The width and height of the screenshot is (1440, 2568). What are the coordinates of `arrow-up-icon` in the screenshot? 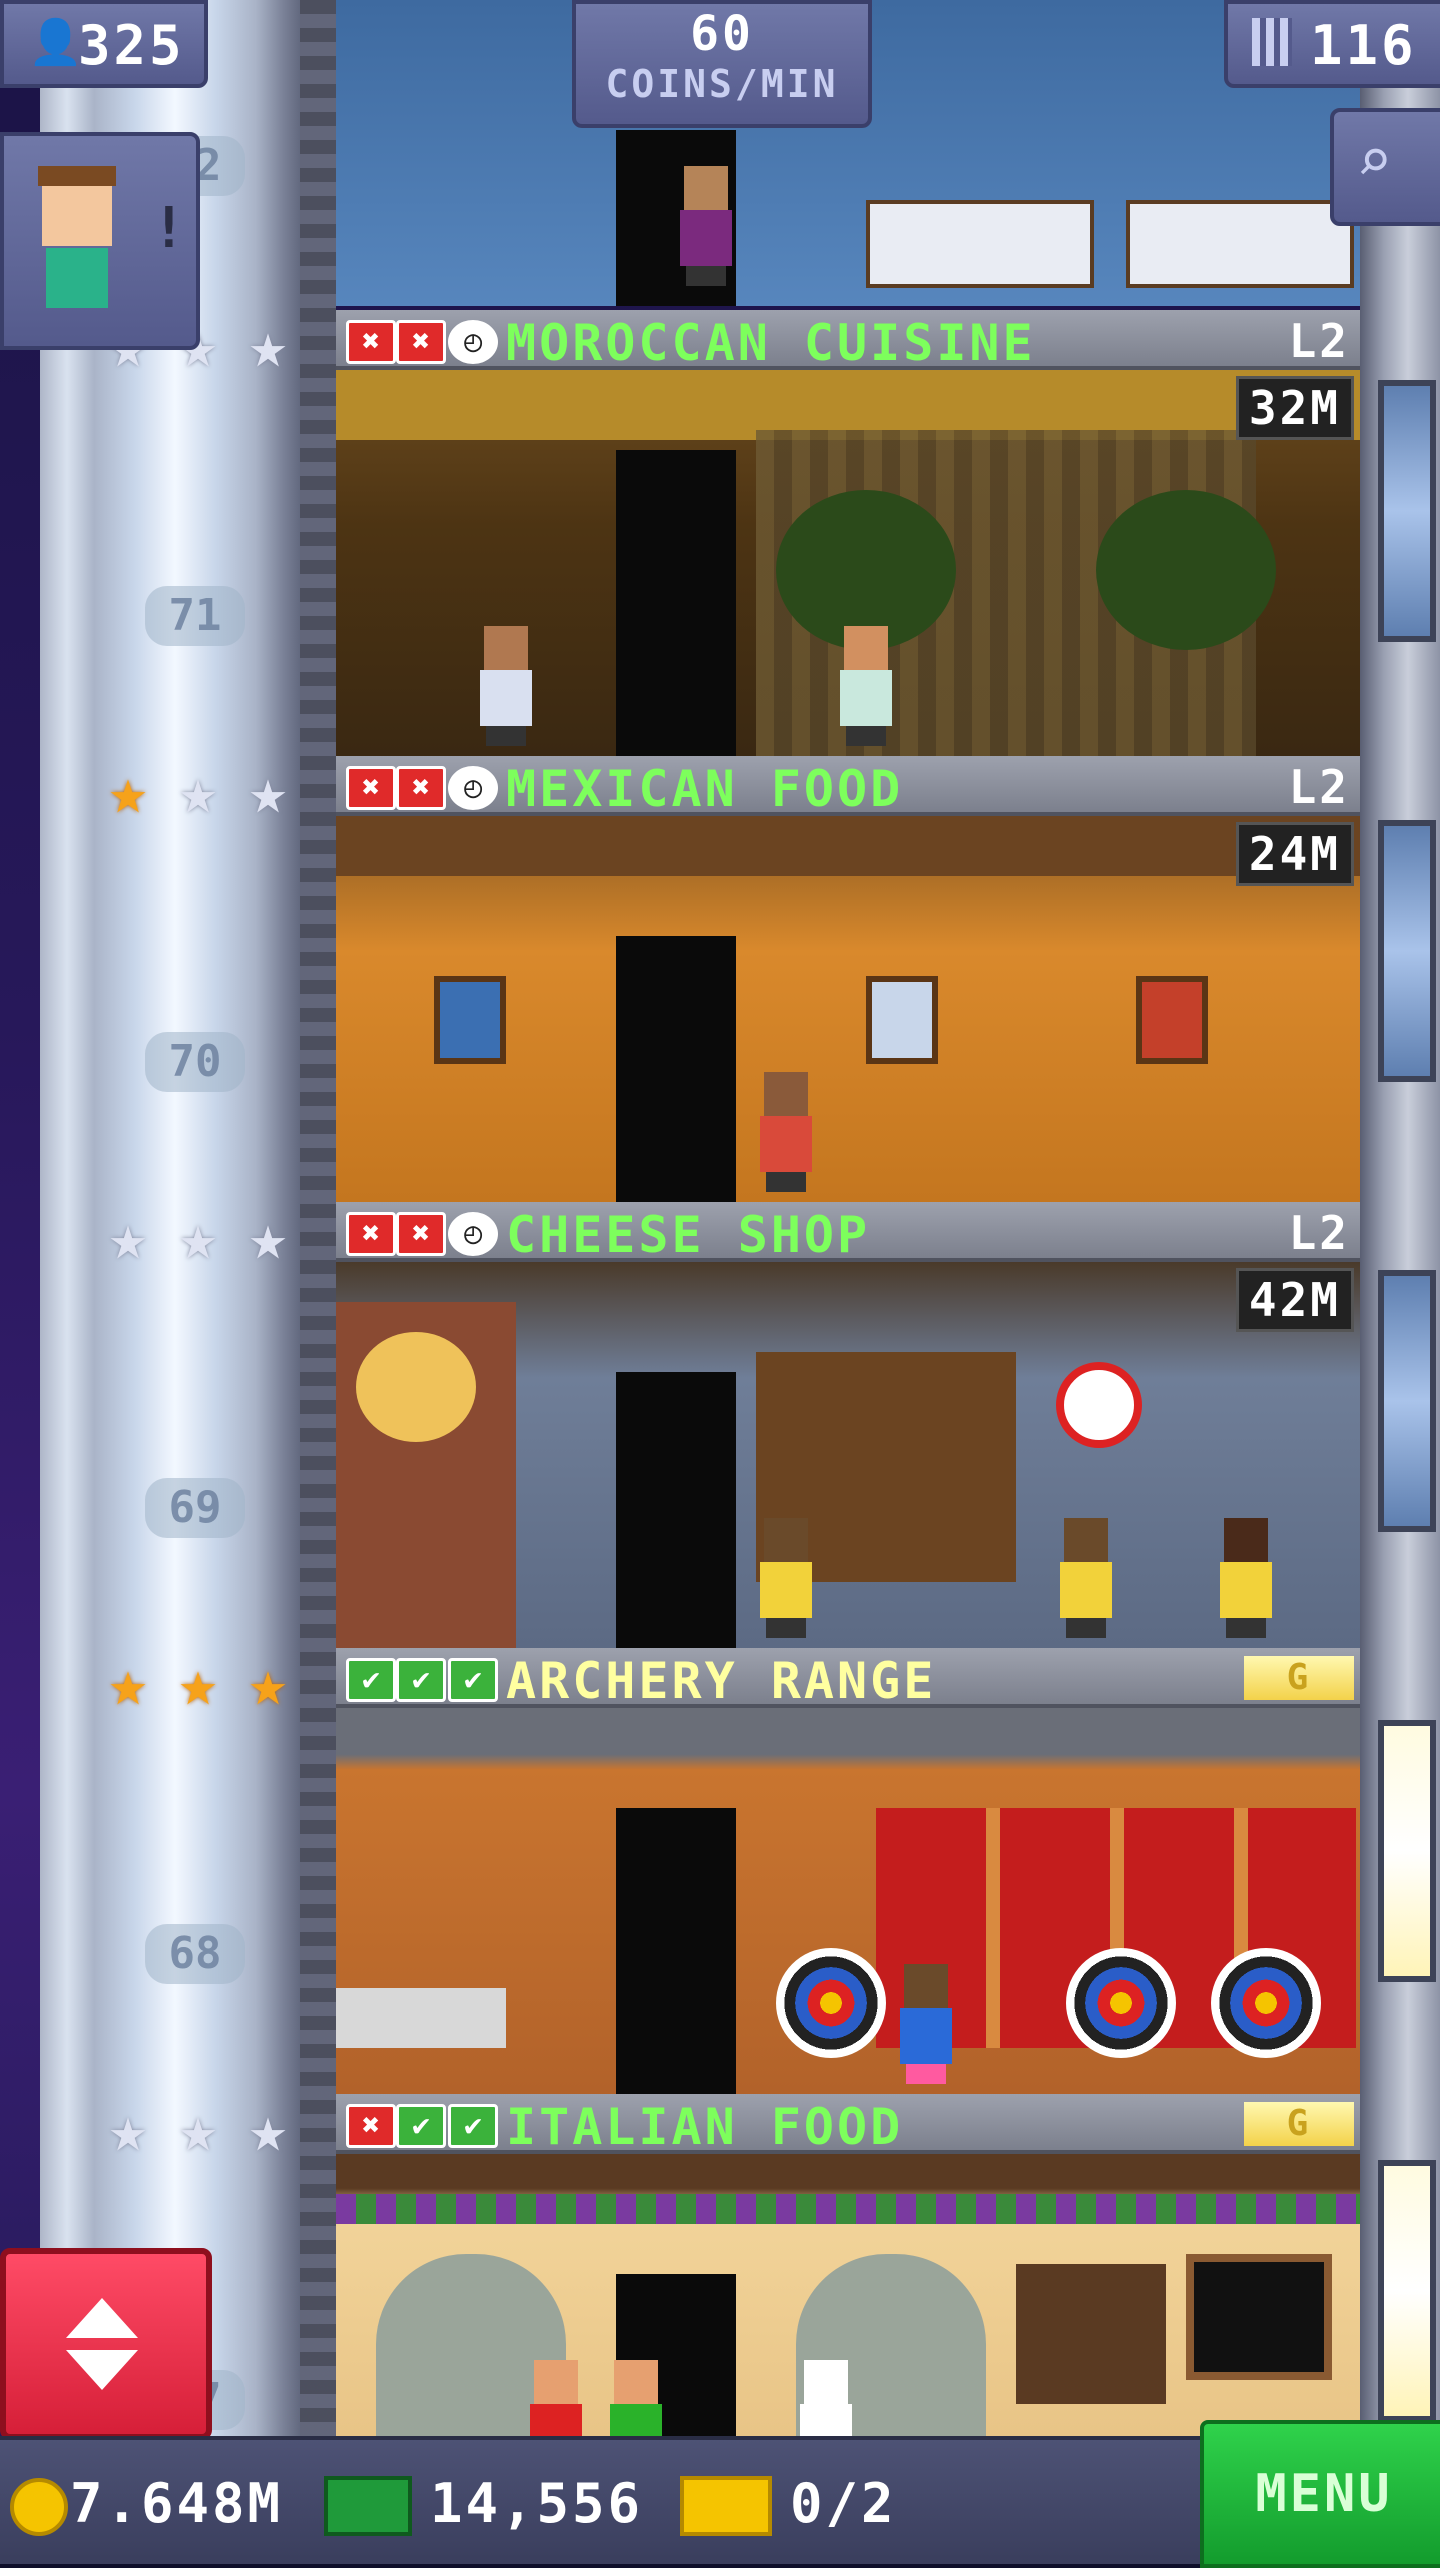 It's located at (102, 2318).